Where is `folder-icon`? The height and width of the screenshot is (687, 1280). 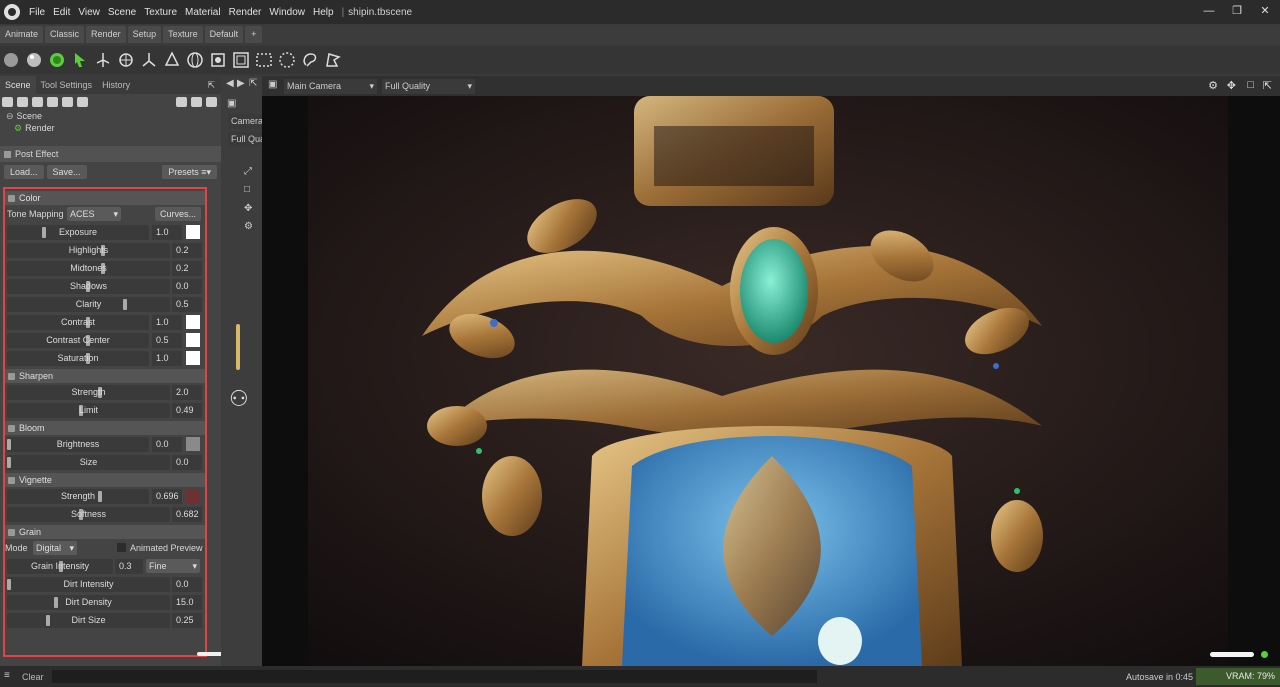
folder-icon is located at coordinates (181, 102).